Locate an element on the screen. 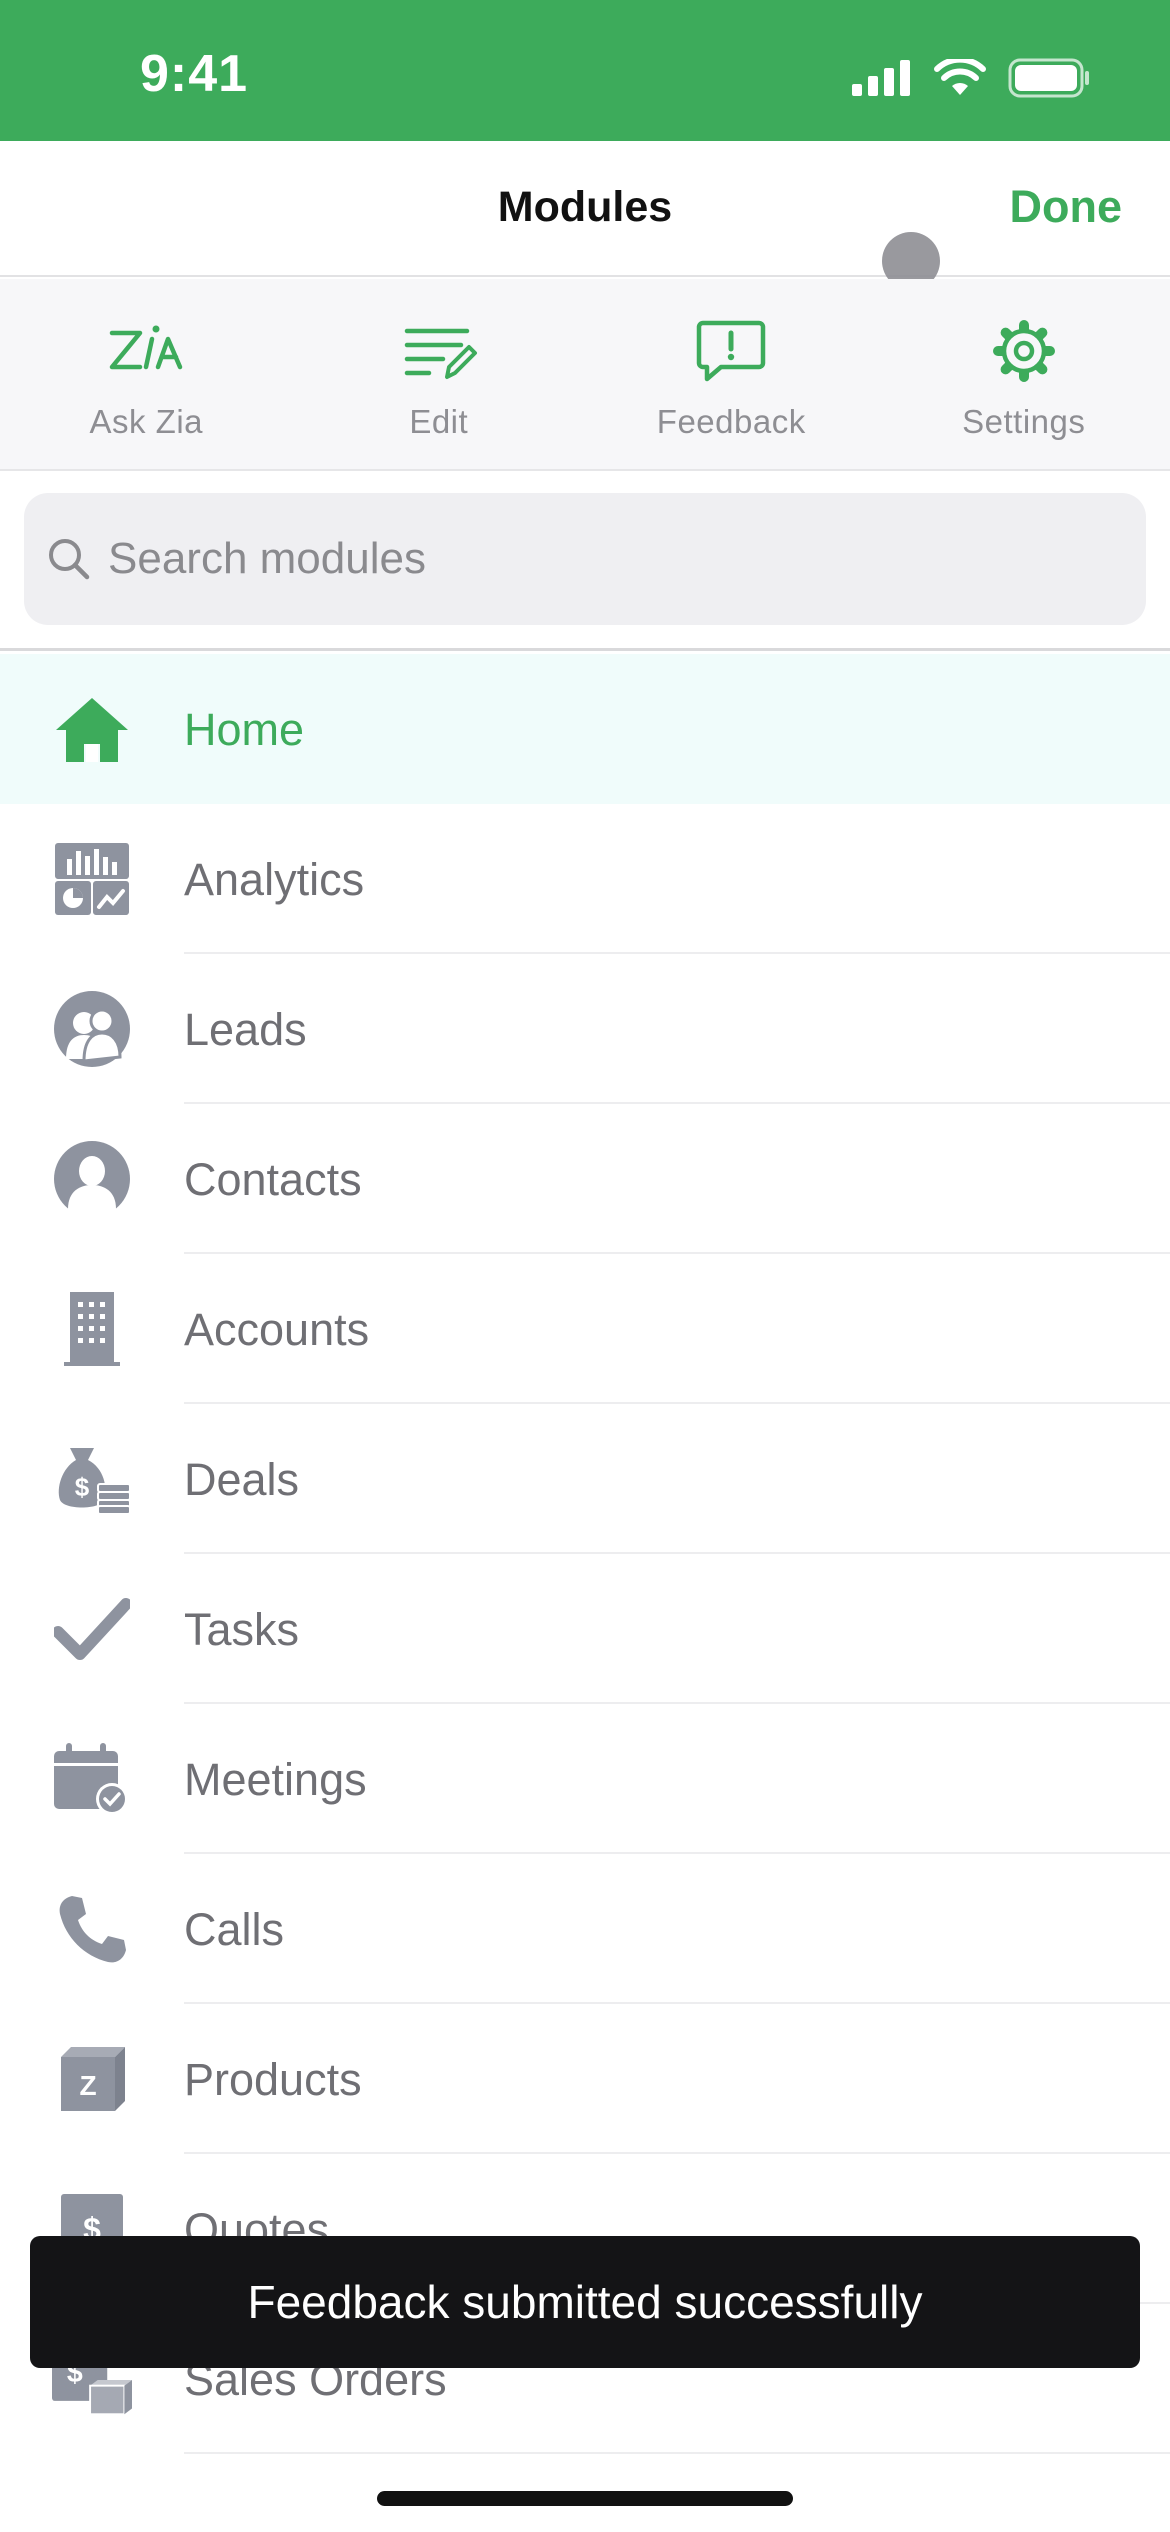  money-bag-icon: $ is located at coordinates (92, 1479).